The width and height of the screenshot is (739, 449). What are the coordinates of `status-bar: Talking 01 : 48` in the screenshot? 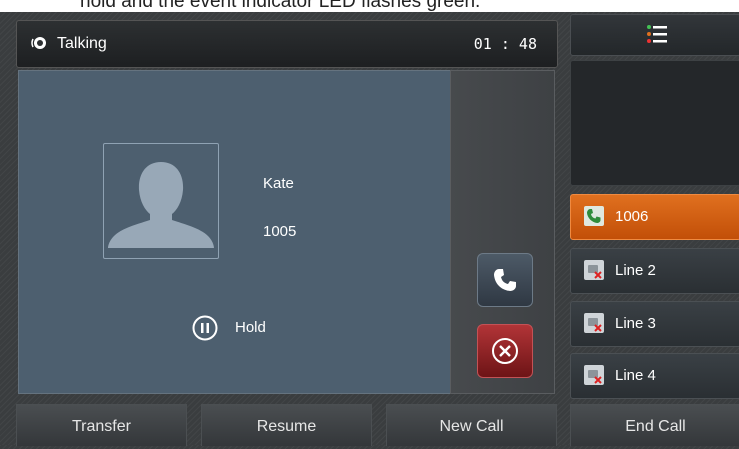 It's located at (287, 44).